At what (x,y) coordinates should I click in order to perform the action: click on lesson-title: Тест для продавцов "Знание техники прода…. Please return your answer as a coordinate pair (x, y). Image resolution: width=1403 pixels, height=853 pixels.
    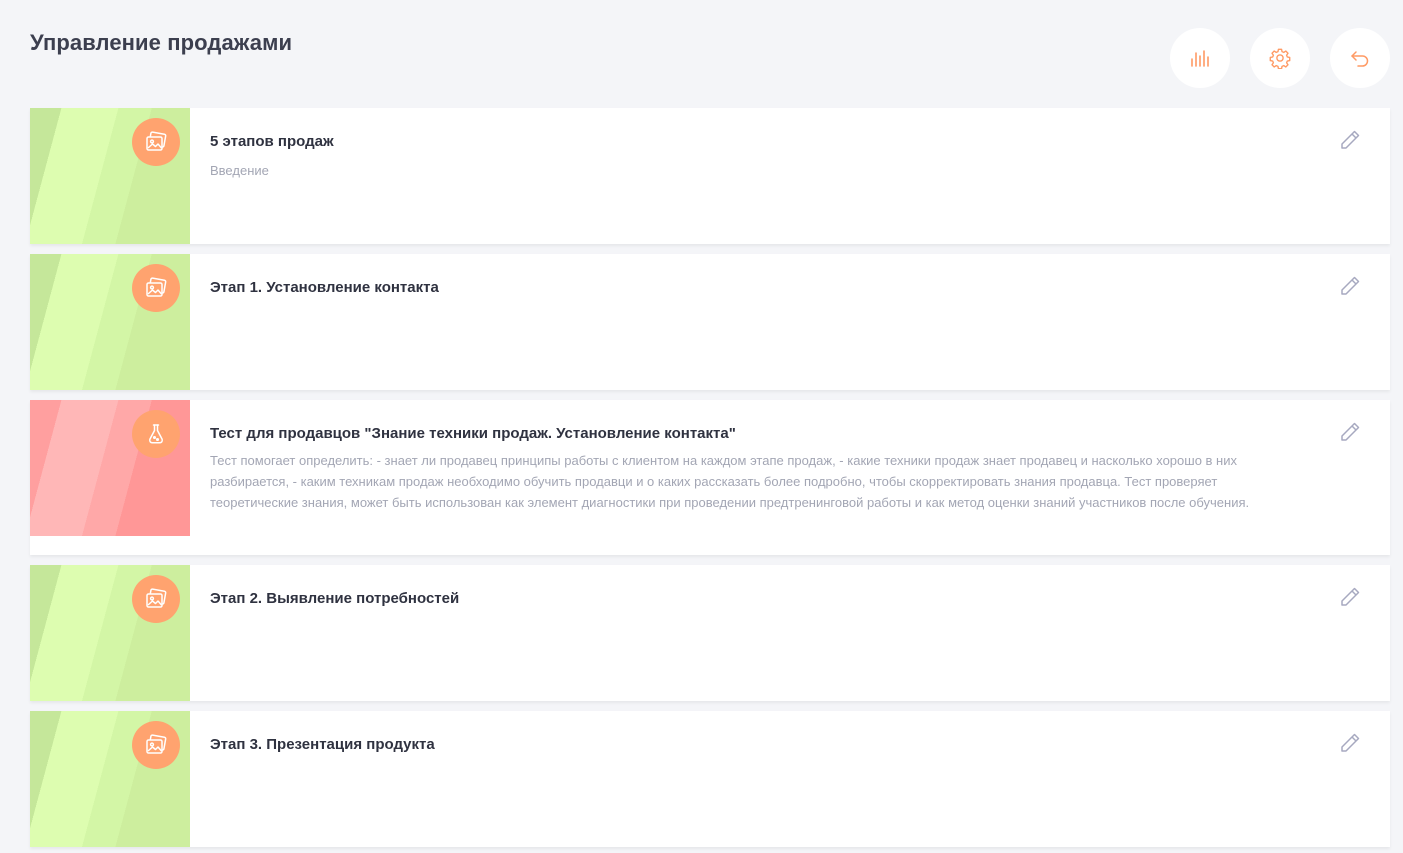
    Looking at the image, I should click on (750, 434).